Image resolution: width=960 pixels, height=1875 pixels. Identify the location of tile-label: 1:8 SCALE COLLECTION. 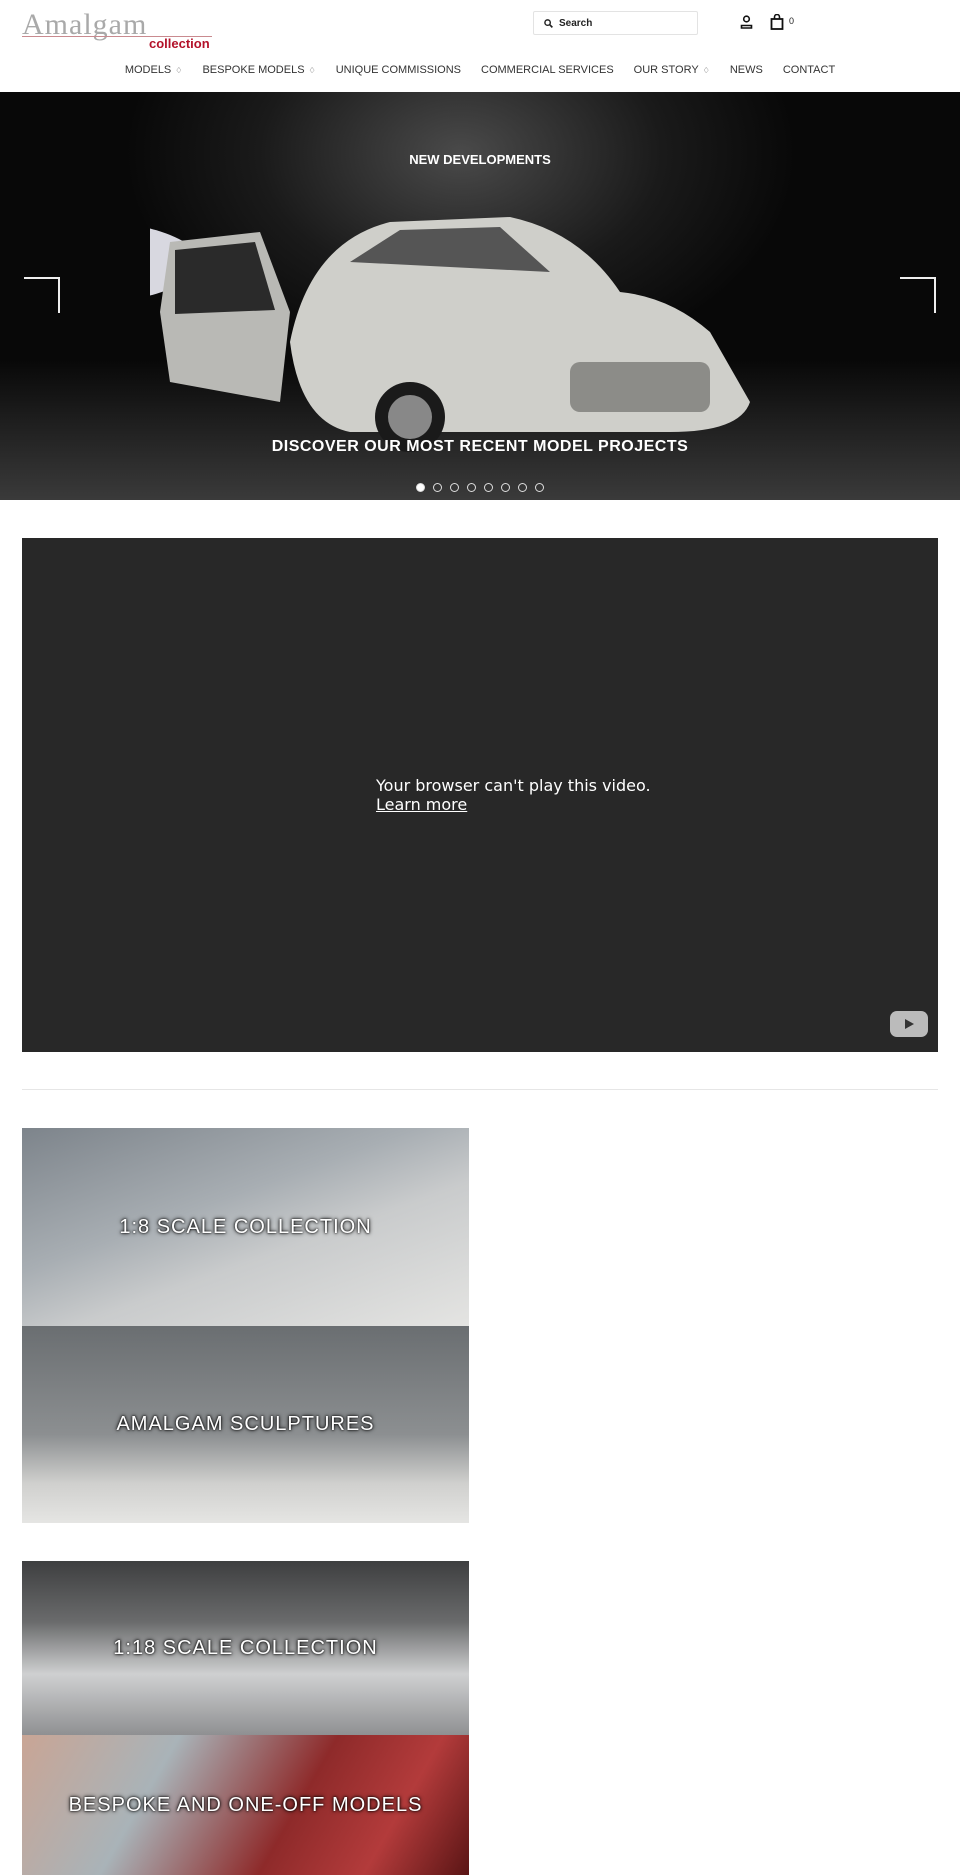
(245, 1226).